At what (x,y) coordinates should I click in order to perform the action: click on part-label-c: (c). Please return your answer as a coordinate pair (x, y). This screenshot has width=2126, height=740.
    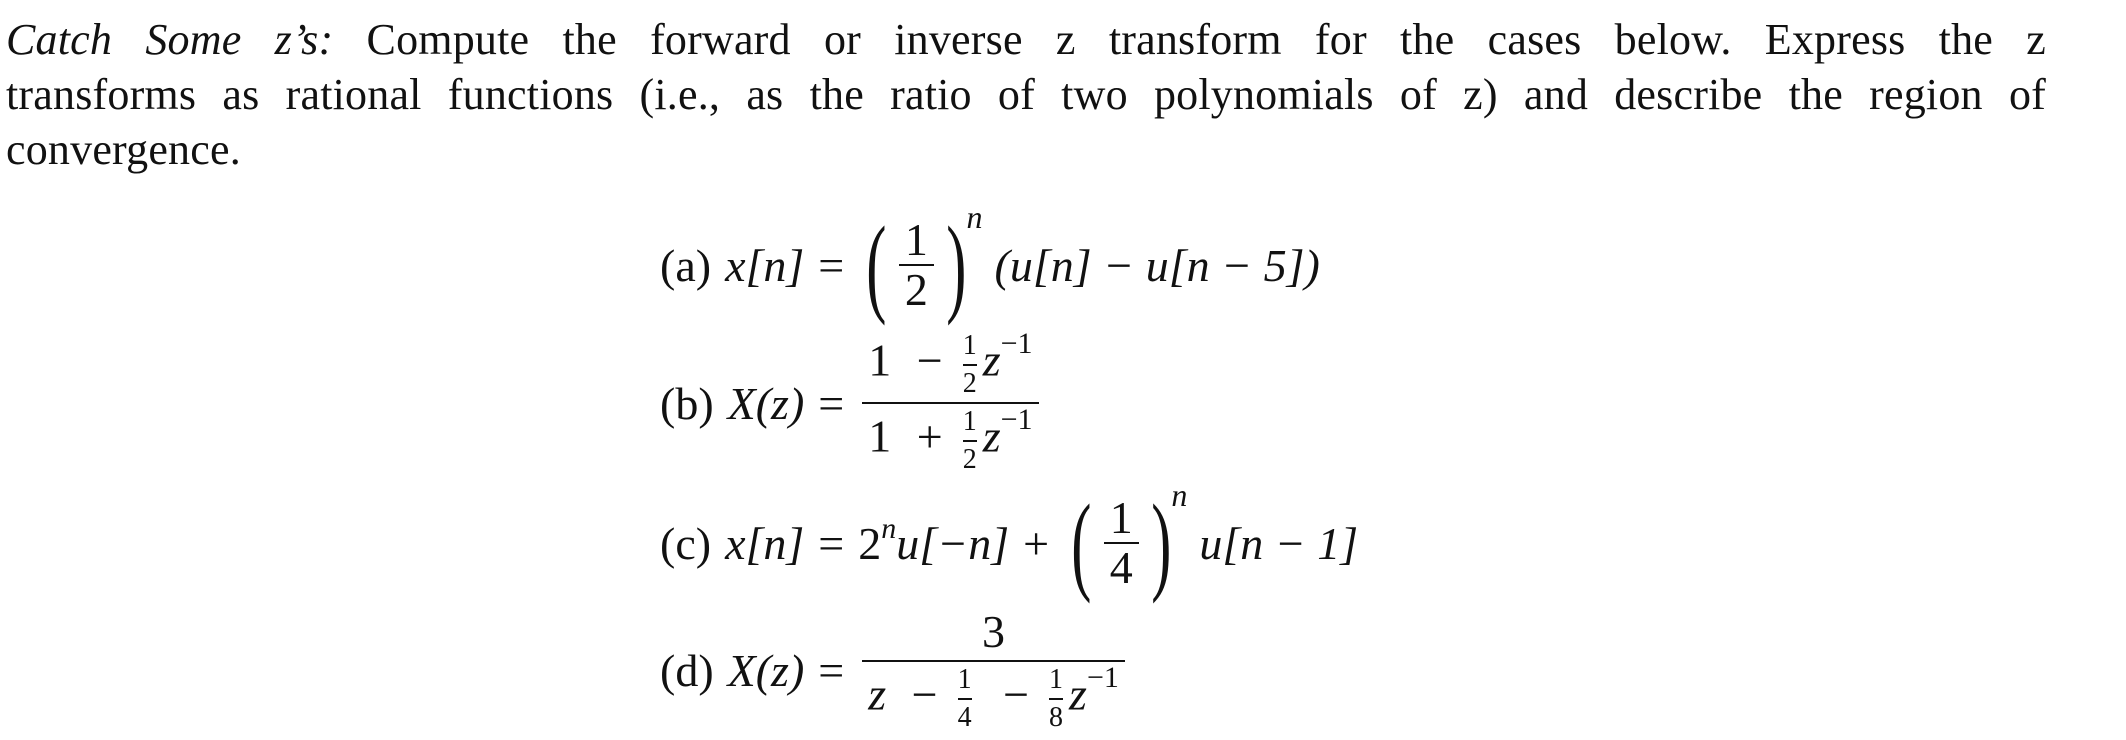
    Looking at the image, I should click on (686, 543).